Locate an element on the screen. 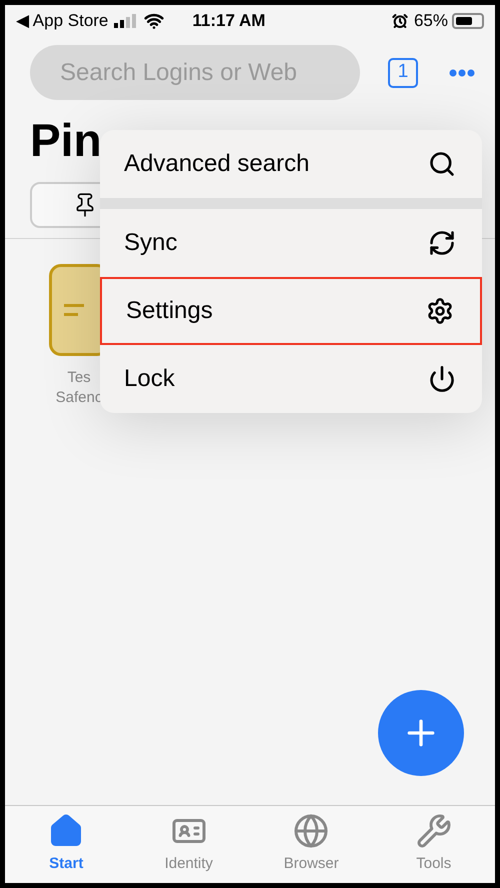 The height and width of the screenshot is (888, 500). menu-item: Lock is located at coordinates (291, 379).